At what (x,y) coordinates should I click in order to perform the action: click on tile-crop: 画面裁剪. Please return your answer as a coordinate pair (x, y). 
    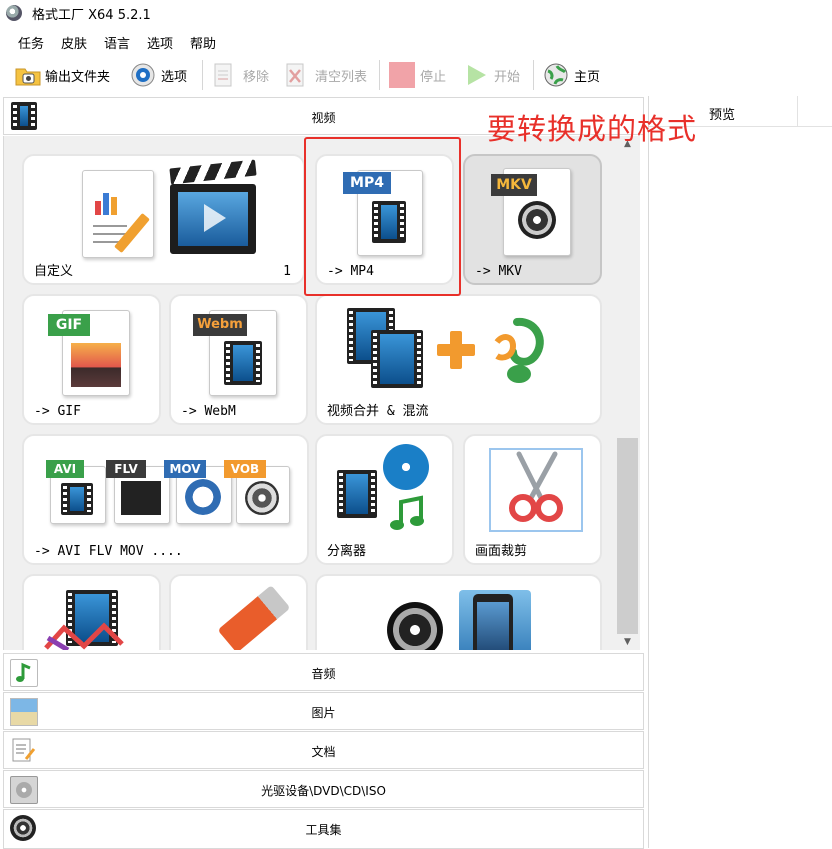
    Looking at the image, I should click on (532, 499).